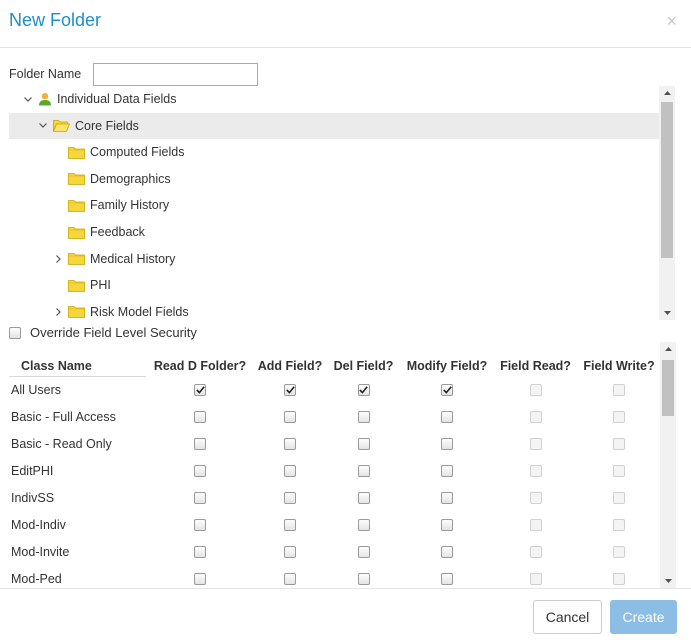 The width and height of the screenshot is (691, 643). Describe the element at coordinates (55, 20) in the screenshot. I see `dialog-title: New Folder` at that location.